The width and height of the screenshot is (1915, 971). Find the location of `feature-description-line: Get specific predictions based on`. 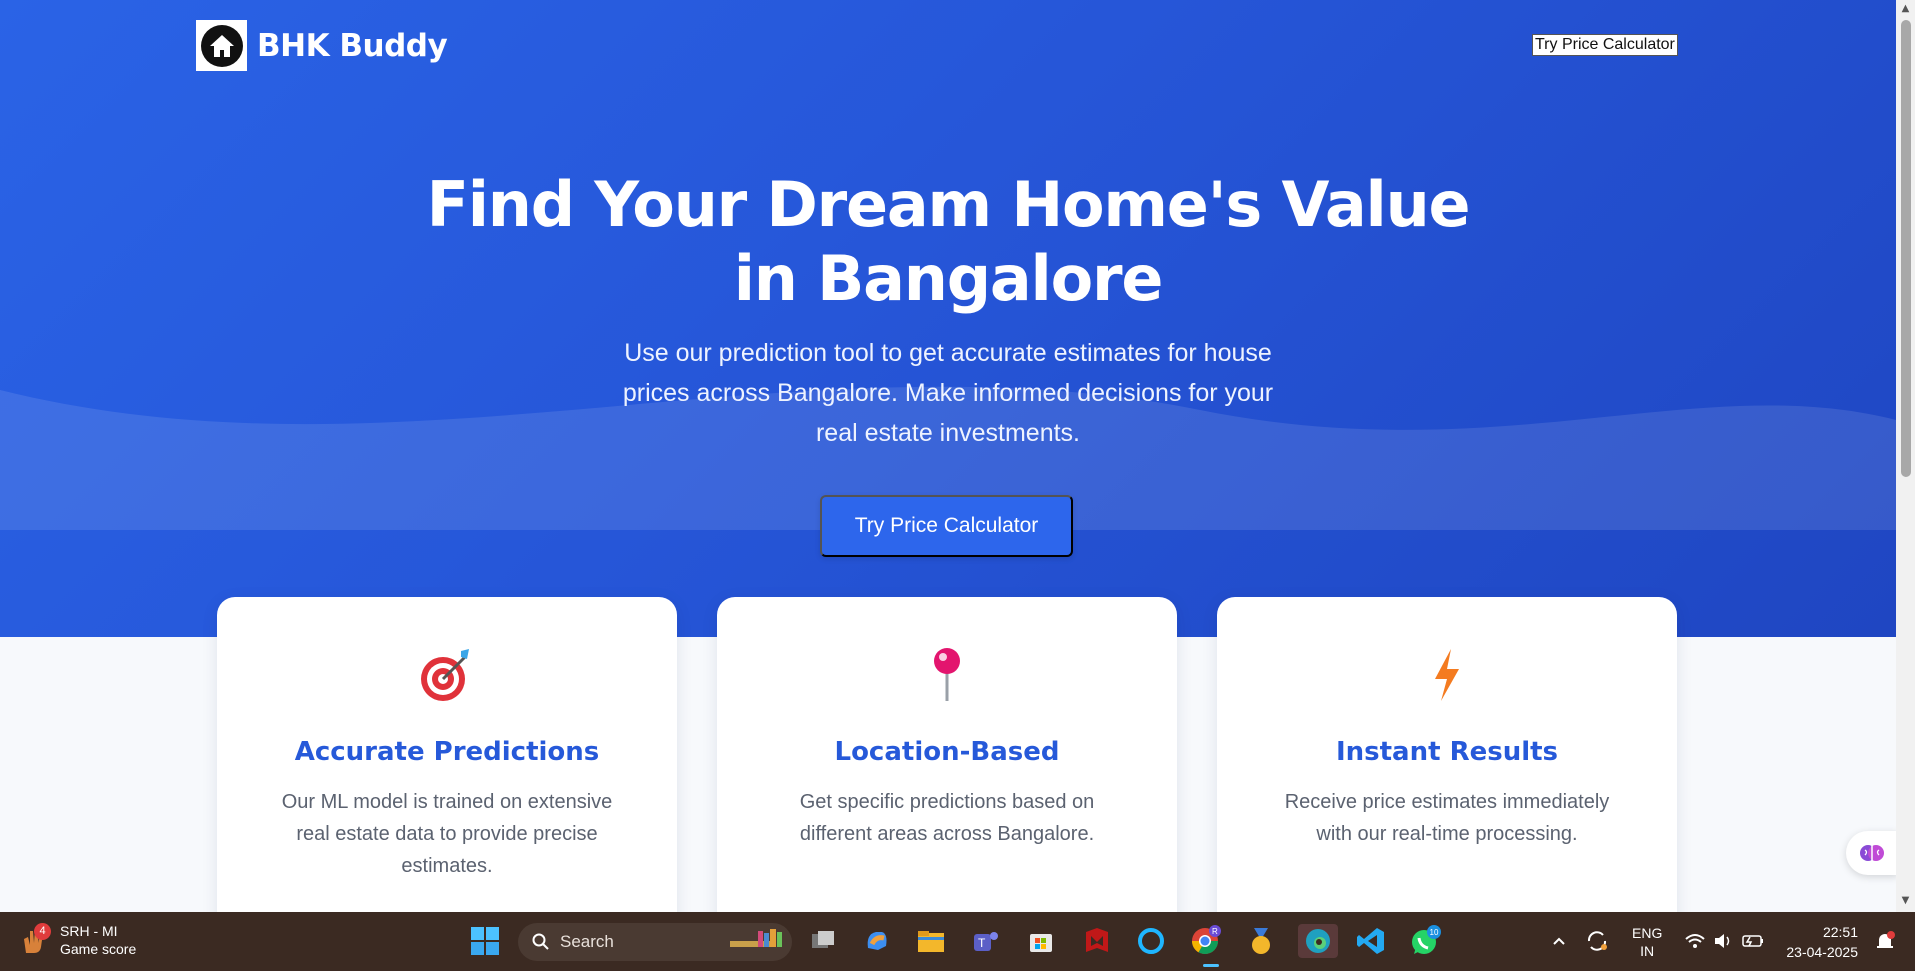

feature-description-line: Get specific predictions based on is located at coordinates (947, 802).